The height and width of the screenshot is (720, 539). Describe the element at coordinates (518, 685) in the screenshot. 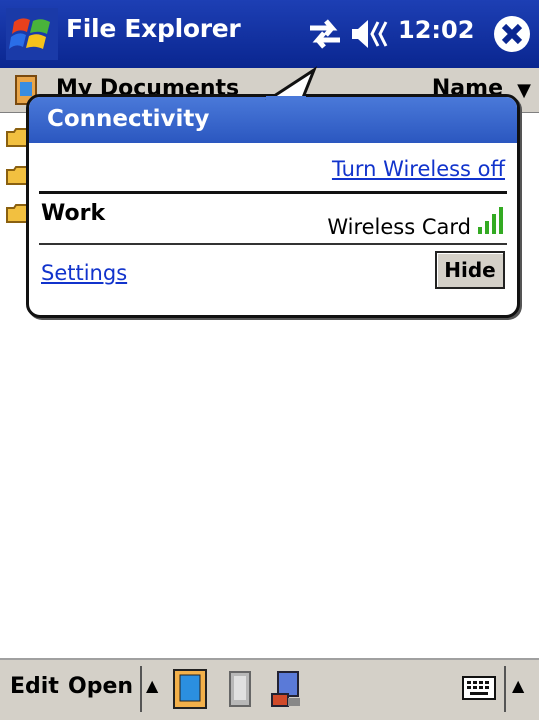

I see `input-panel-arrow-icon: ▲` at that location.